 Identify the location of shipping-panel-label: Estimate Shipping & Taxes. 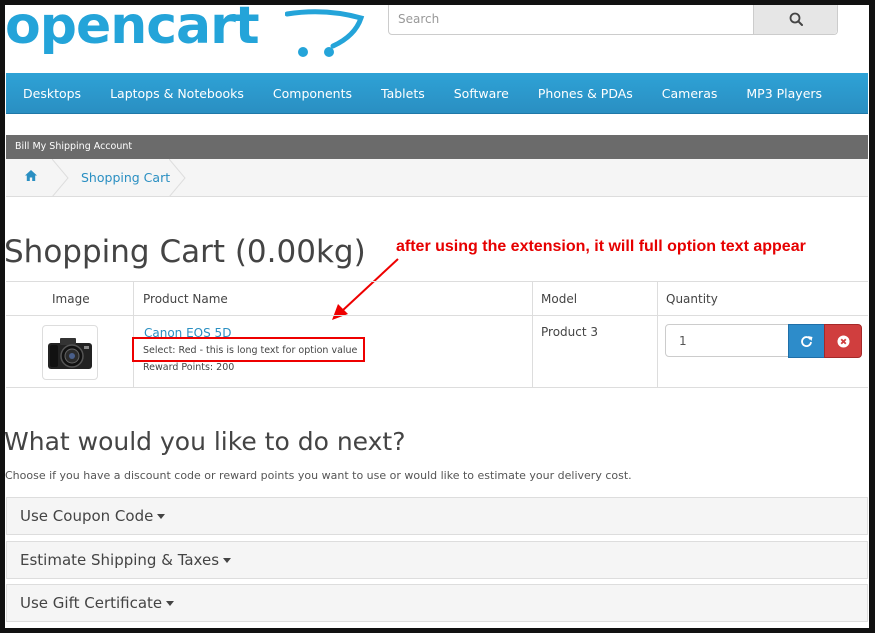
(120, 560).